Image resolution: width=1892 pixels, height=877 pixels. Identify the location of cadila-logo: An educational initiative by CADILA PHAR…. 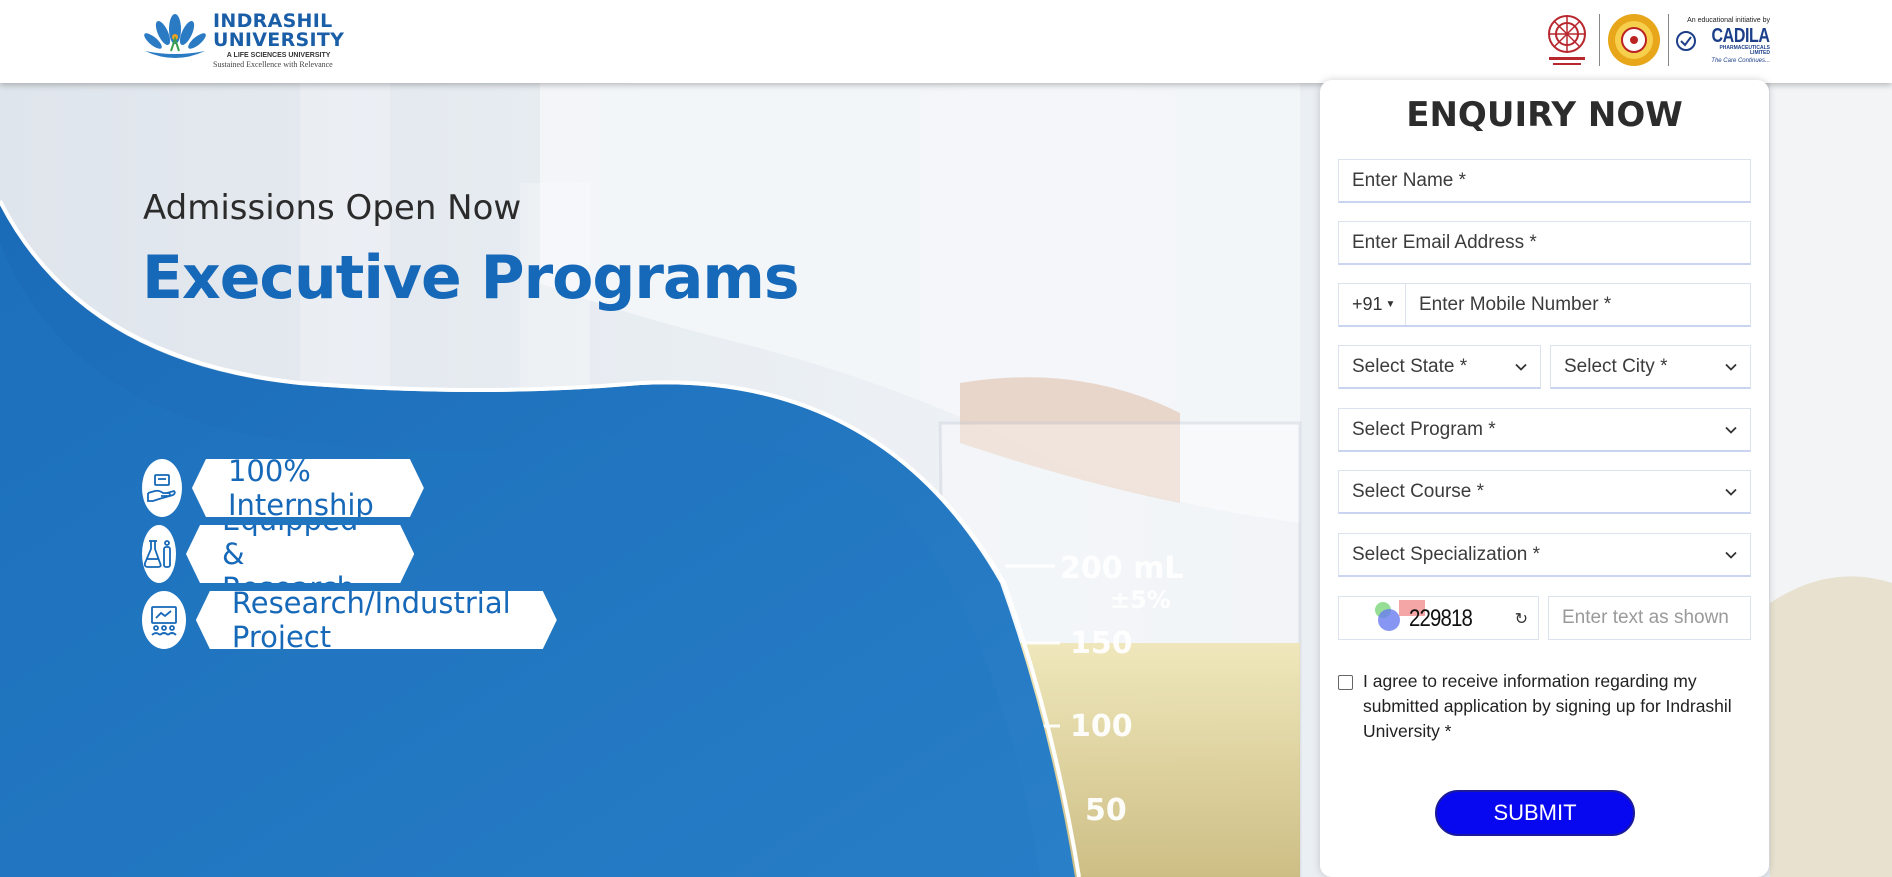
(1722, 40).